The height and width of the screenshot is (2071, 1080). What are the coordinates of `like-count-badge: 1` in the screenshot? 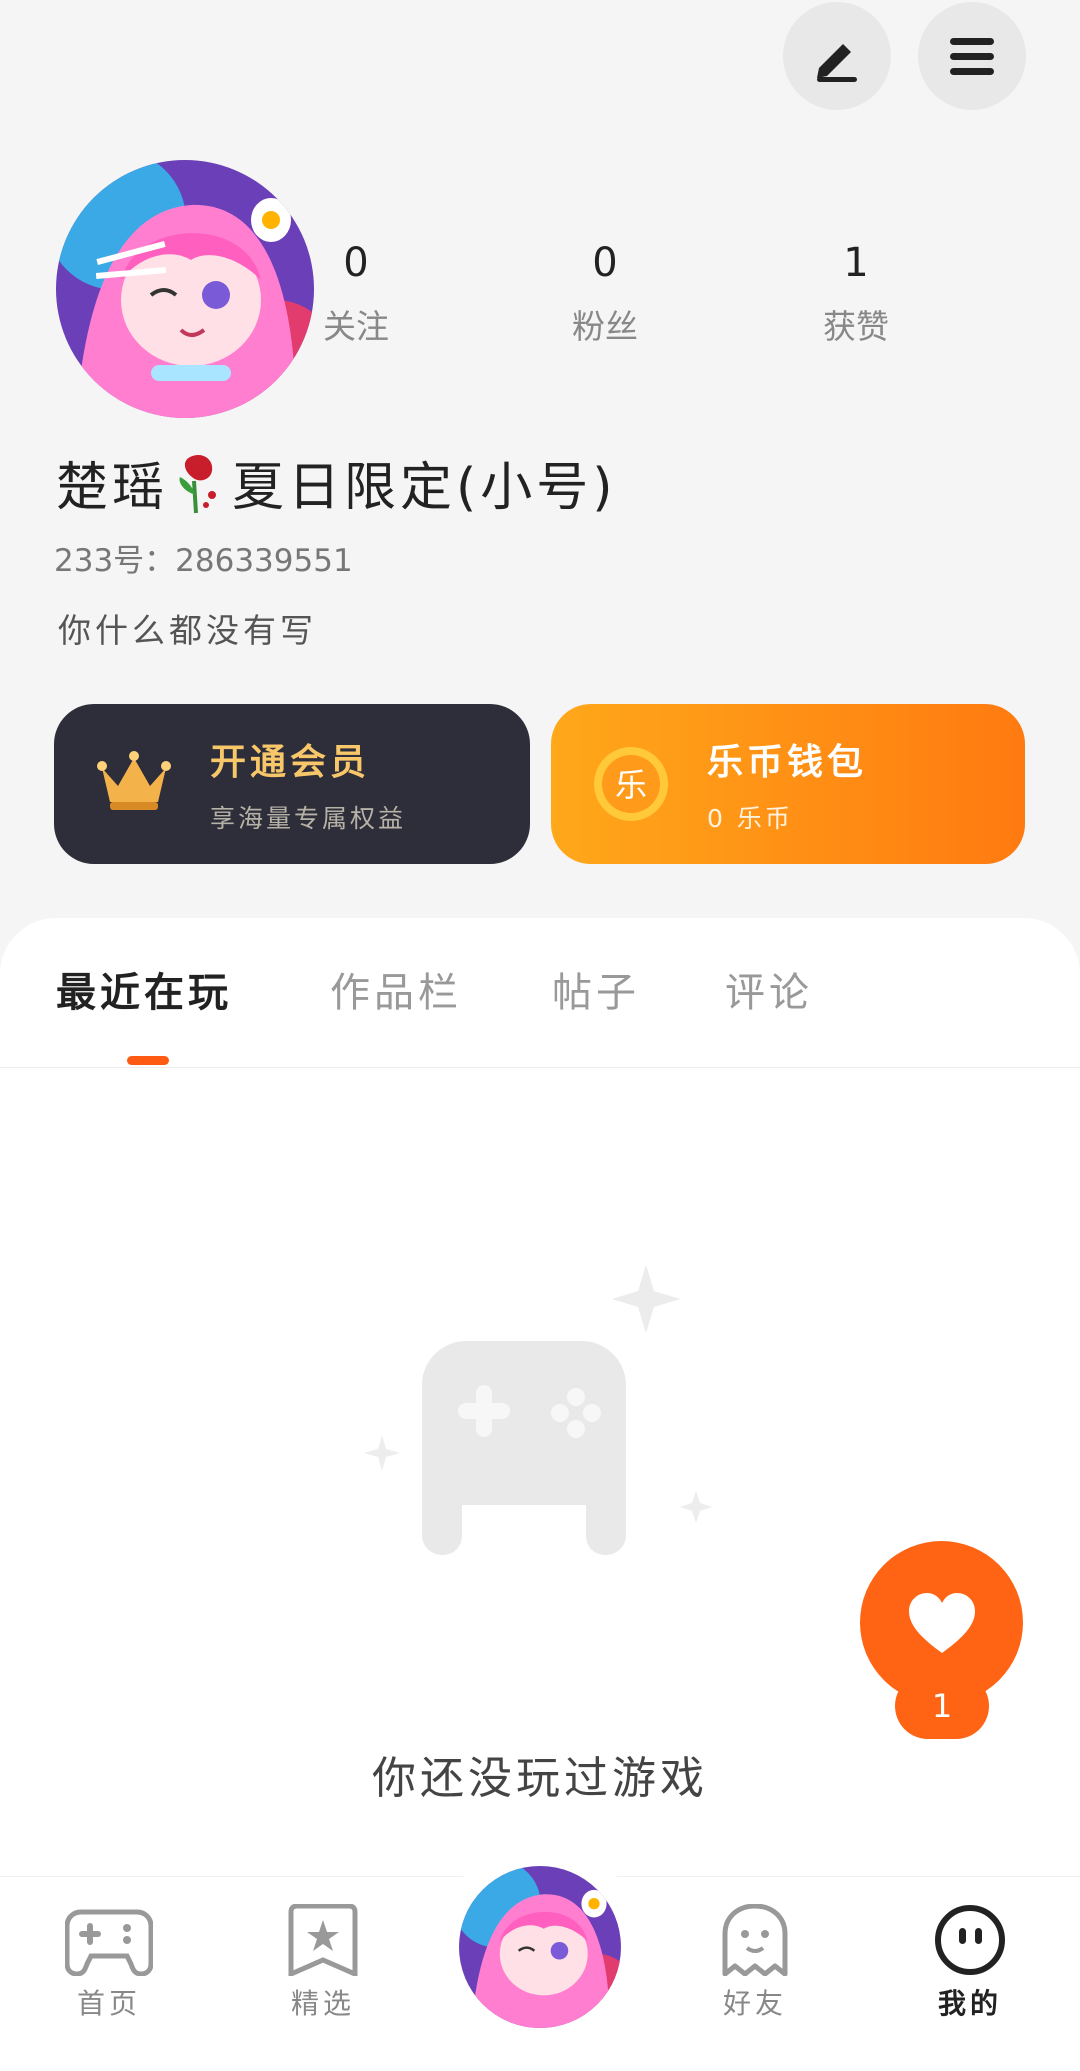 It's located at (942, 1706).